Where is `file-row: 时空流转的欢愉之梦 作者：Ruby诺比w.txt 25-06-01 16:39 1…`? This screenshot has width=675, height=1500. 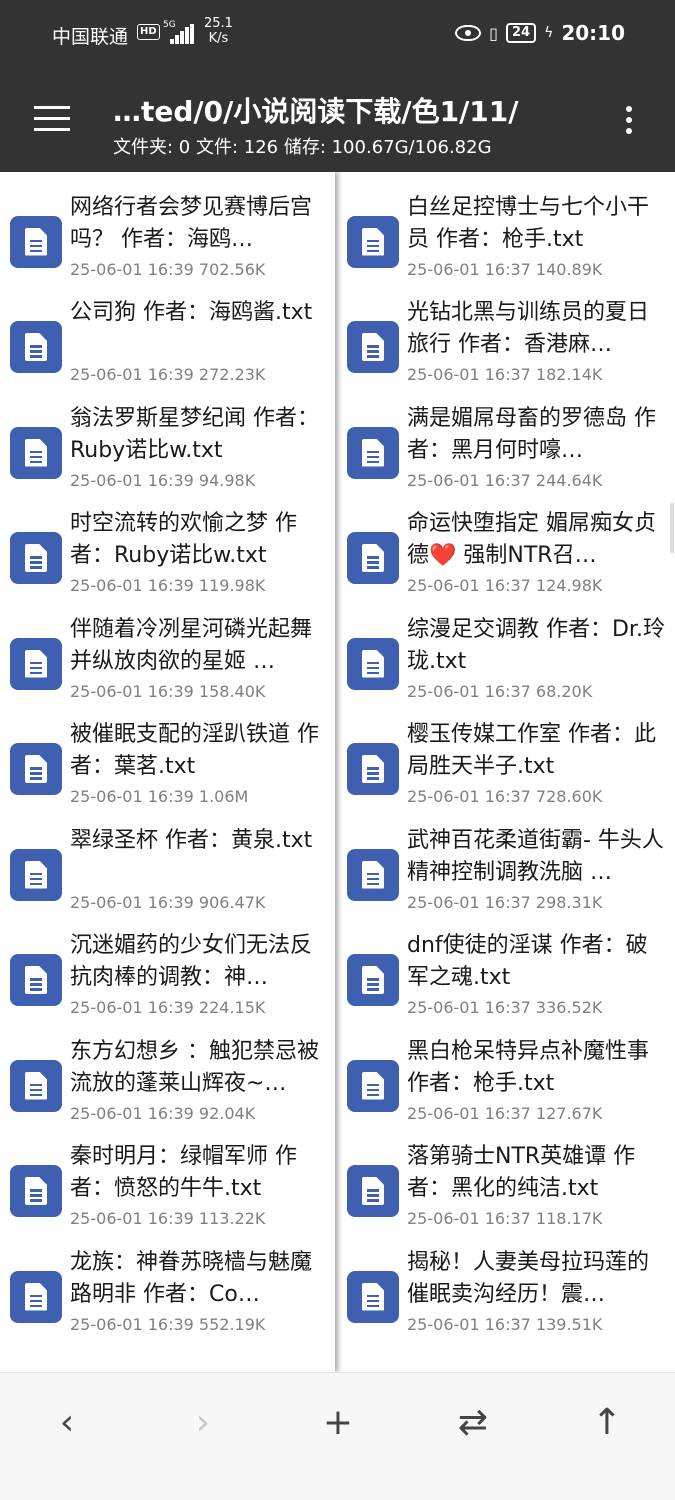
file-row: 时空流转的欢愉之梦 作者：Ruby诺比w.txt 25-06-01 16:39 1… is located at coordinates (167, 559).